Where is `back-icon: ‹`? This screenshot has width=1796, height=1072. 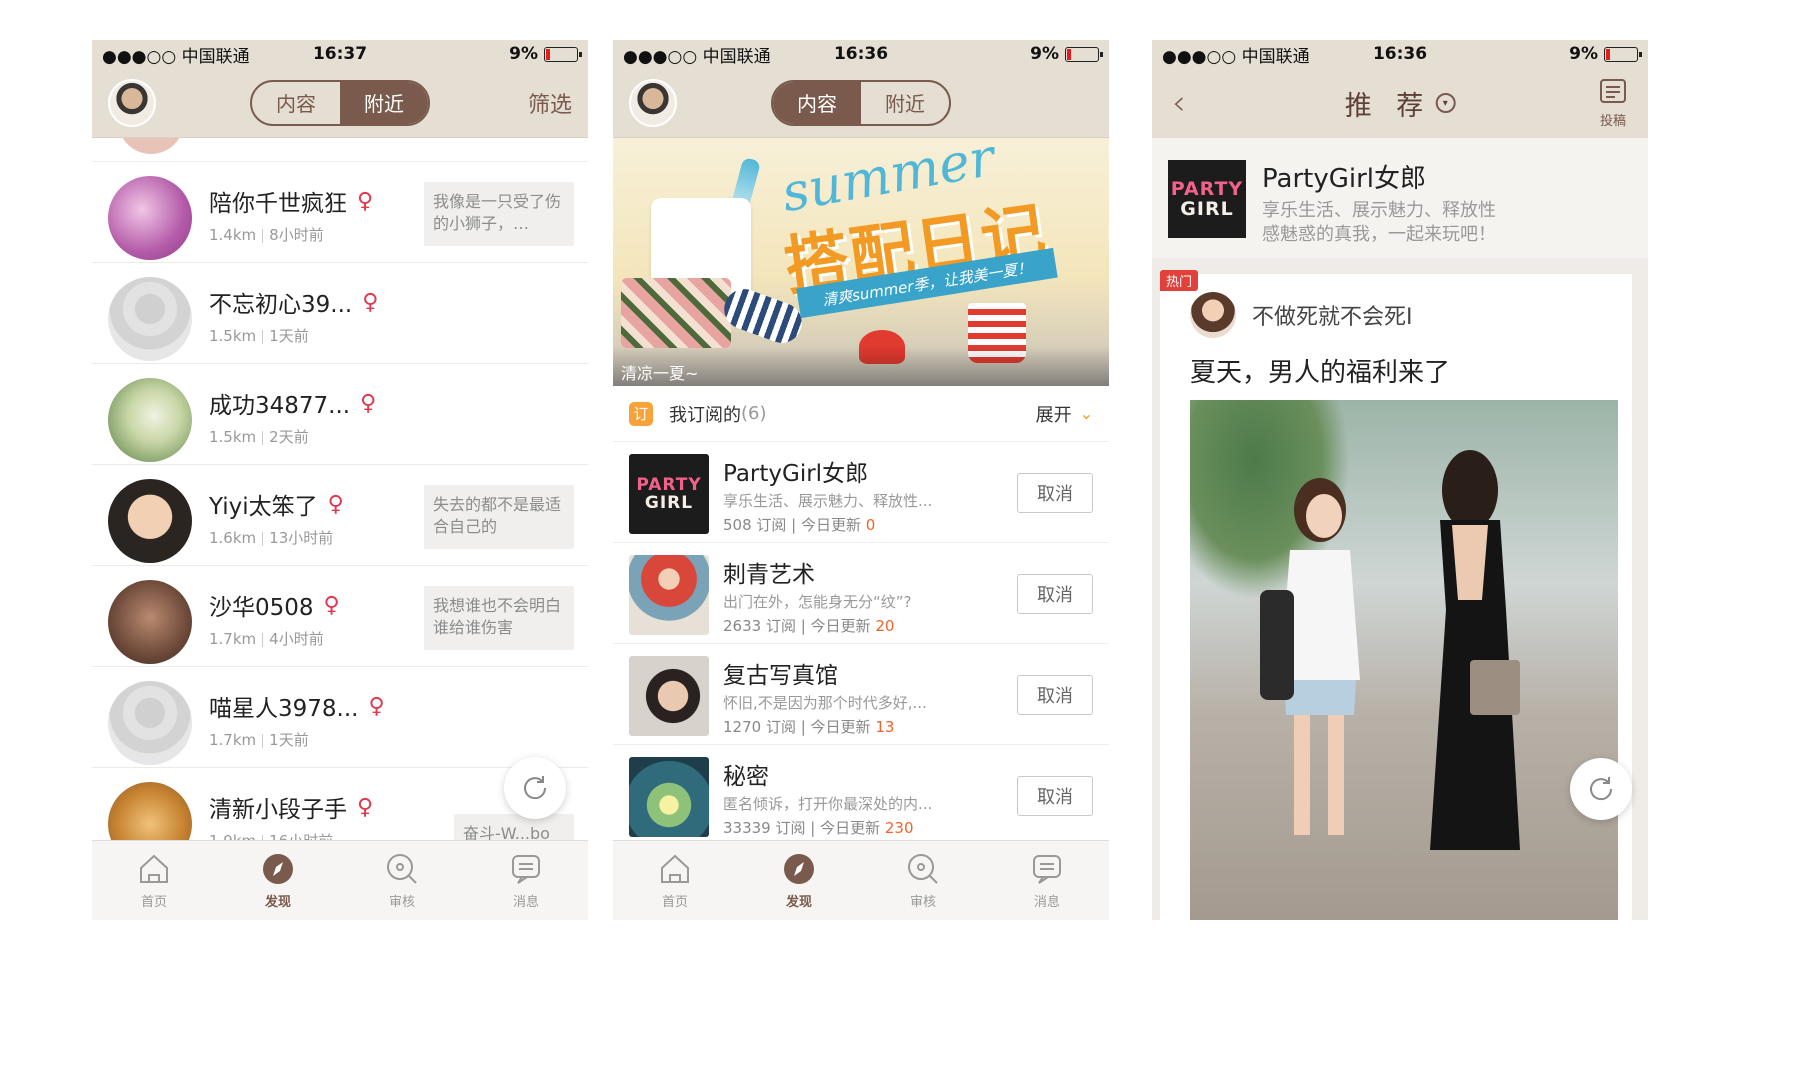
back-icon: ‹ is located at coordinates (1179, 103).